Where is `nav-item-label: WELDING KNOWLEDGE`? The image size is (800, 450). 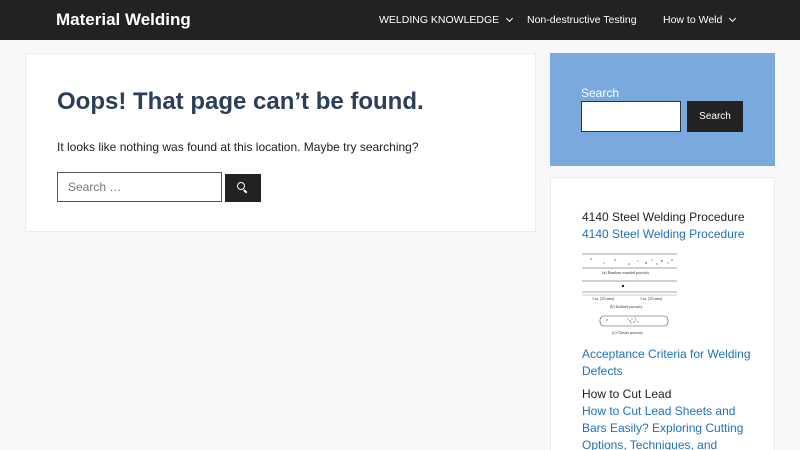 nav-item-label: WELDING KNOWLEDGE is located at coordinates (439, 20).